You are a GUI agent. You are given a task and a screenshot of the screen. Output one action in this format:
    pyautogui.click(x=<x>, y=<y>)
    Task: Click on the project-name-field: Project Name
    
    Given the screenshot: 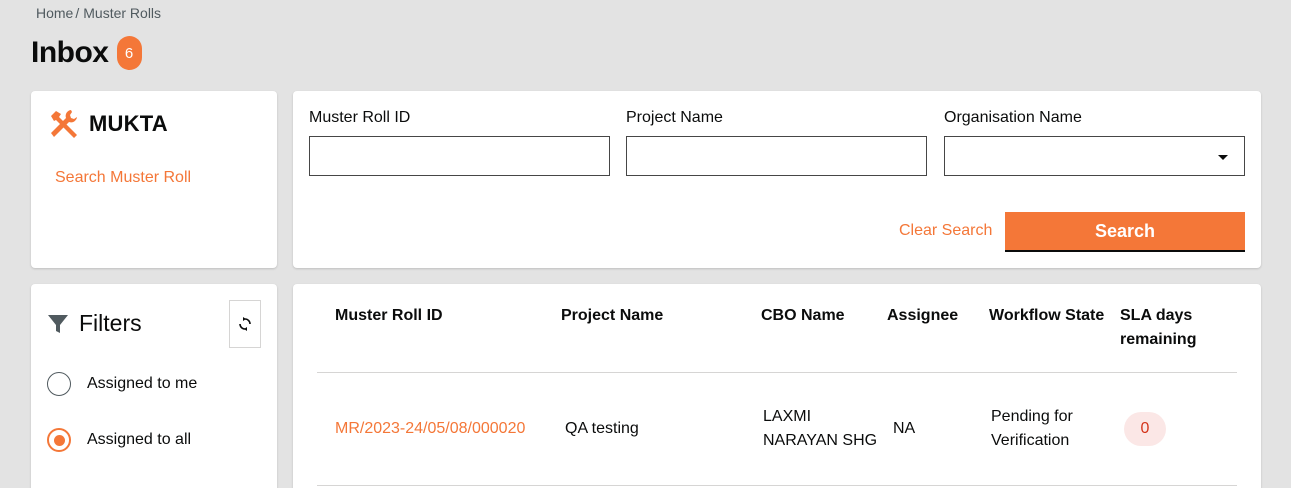 What is the action you would take?
    pyautogui.click(x=776, y=142)
    